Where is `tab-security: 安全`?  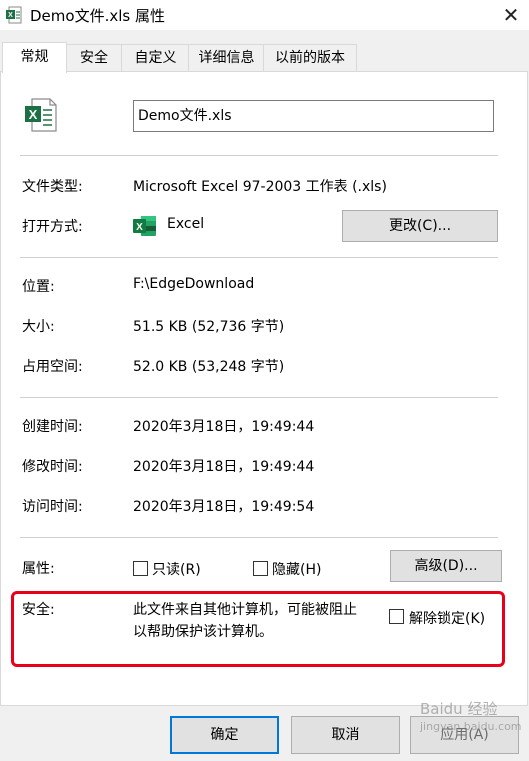
tab-security: 安全 is located at coordinates (94, 57).